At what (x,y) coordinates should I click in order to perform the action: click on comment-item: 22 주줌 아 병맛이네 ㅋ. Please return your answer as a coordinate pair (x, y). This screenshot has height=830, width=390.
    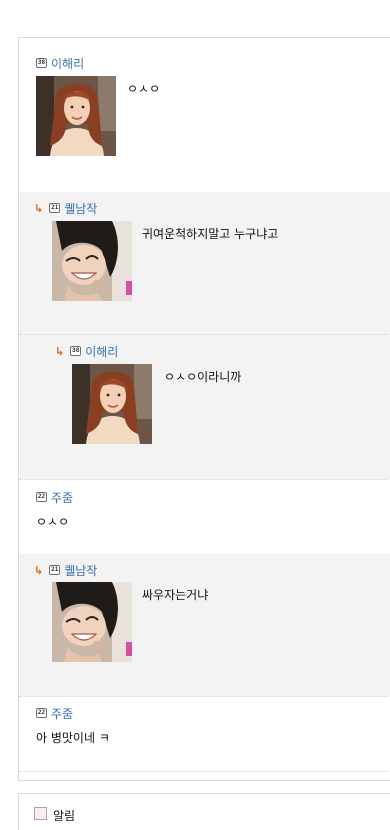
    Looking at the image, I should click on (204, 734).